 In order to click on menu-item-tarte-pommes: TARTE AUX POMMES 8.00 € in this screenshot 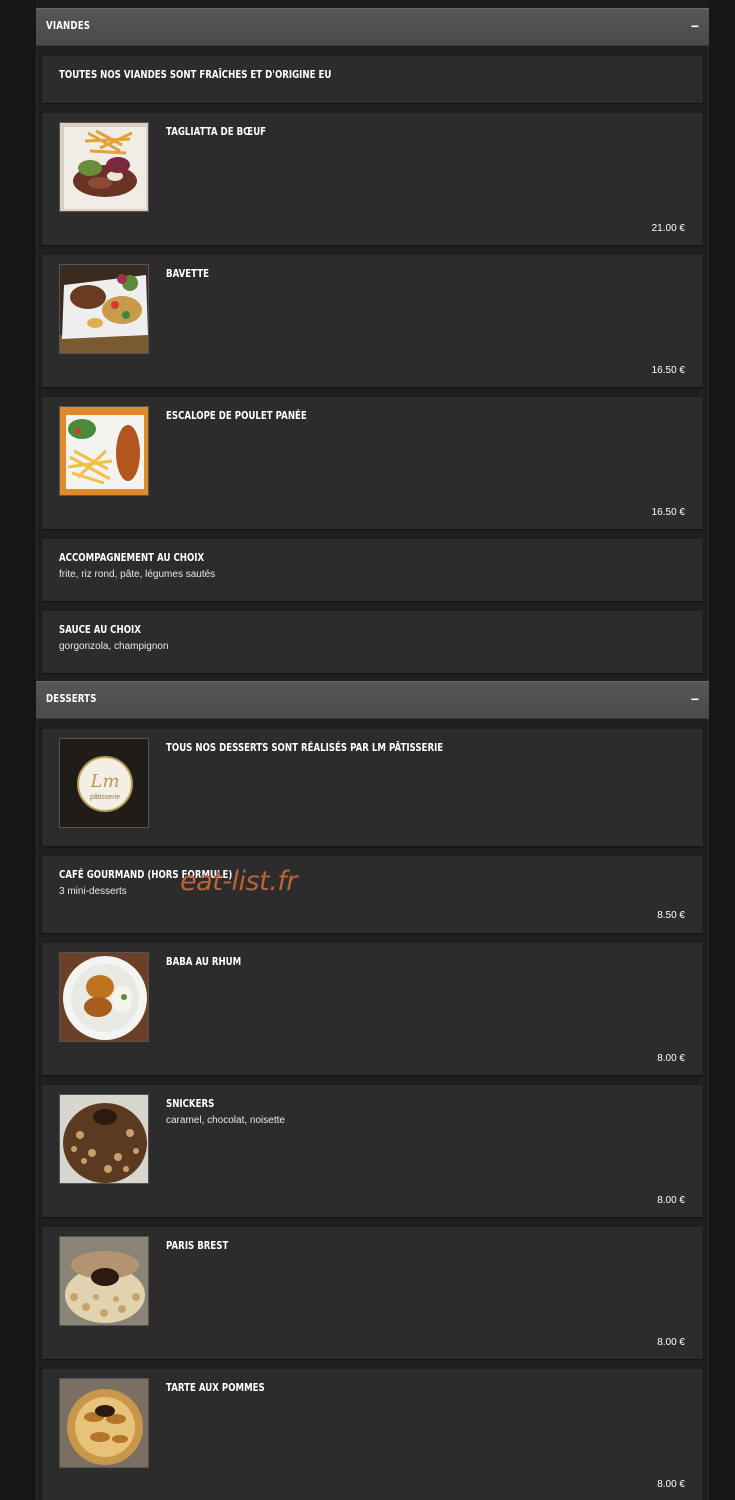, I will do `click(372, 1434)`.